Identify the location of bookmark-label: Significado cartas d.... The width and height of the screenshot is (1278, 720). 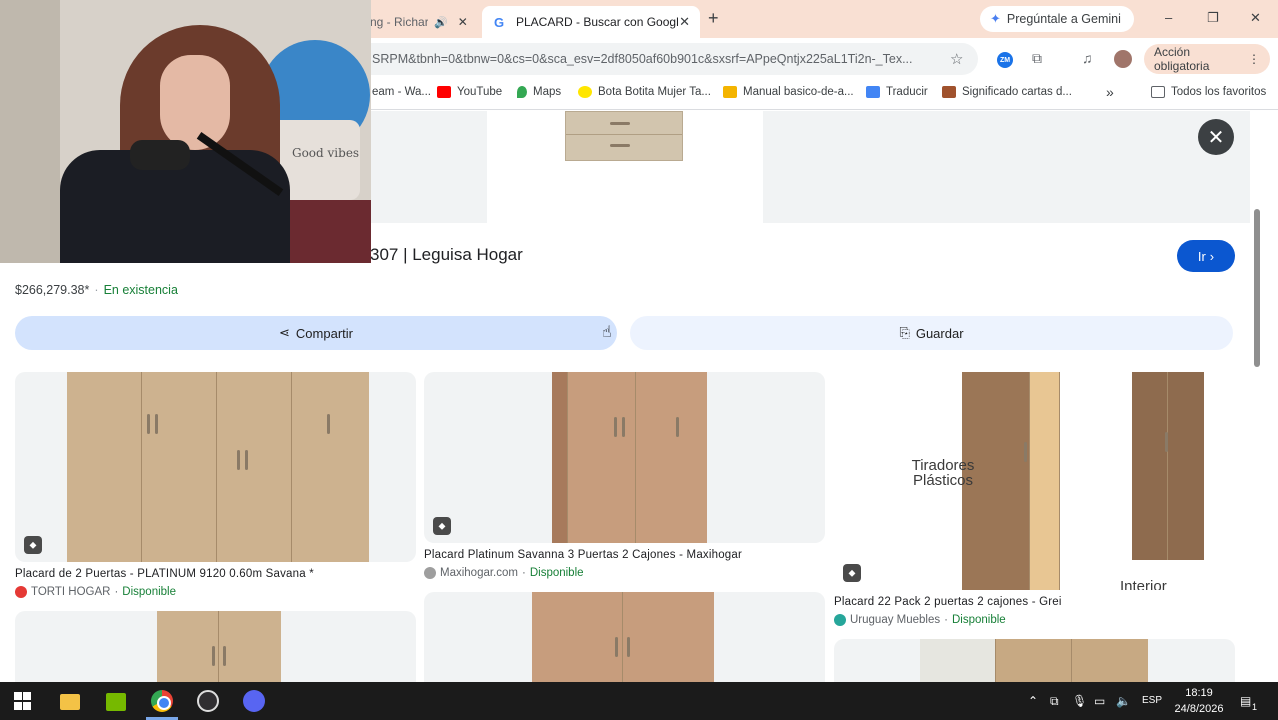
(1017, 92).